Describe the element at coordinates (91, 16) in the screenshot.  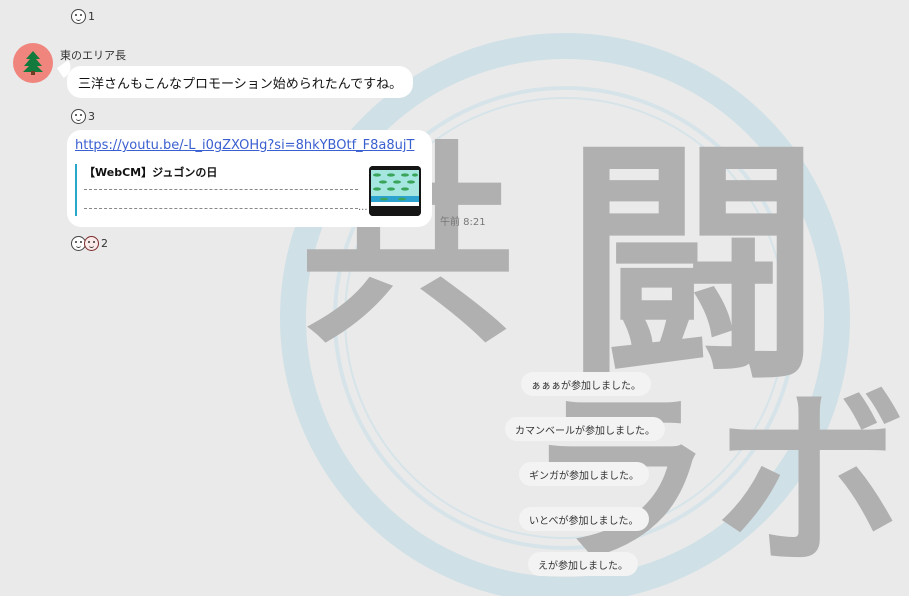
I see `reaction-count: 1` at that location.